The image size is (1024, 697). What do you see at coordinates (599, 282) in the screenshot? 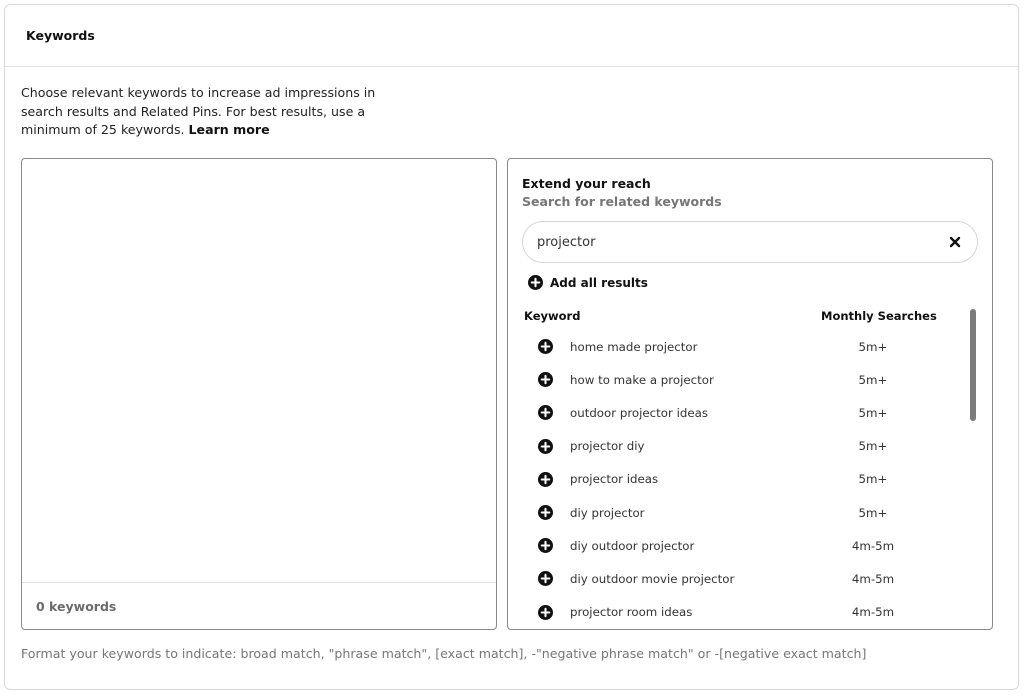
I see `add-all-results-label: Add all results` at bounding box center [599, 282].